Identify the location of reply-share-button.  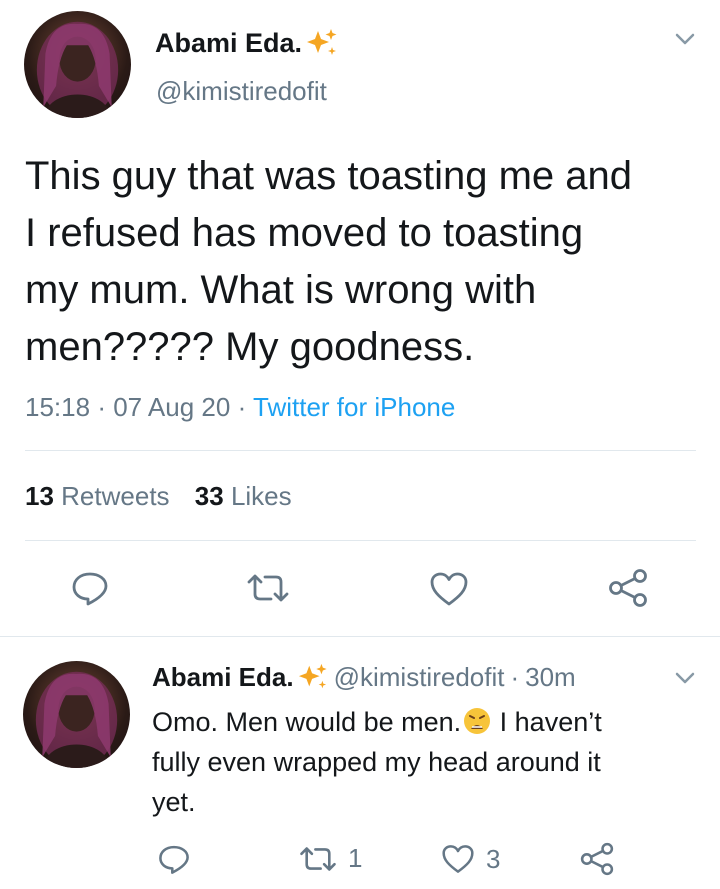
(597, 859).